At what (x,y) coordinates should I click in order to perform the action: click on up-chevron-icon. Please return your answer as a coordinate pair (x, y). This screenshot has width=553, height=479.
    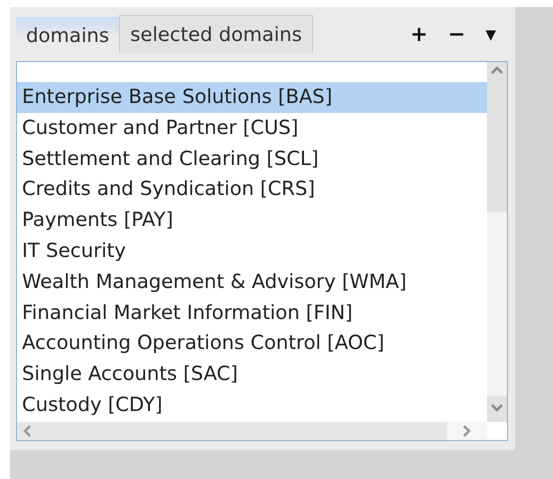
    Looking at the image, I should click on (497, 70).